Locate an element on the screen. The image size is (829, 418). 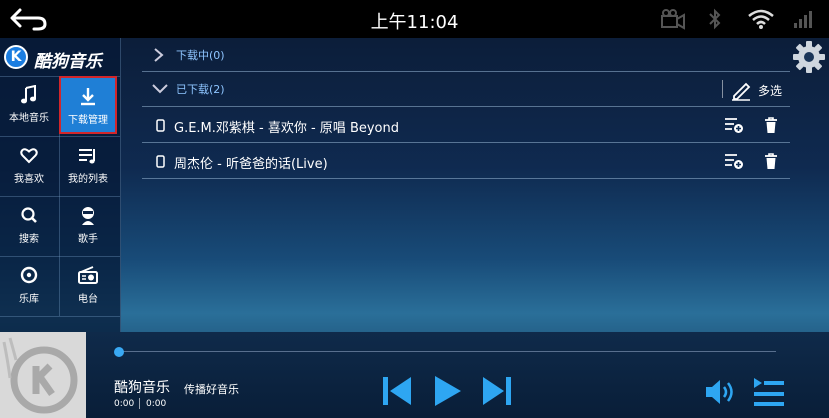
cell-signal-icon is located at coordinates (803, 19).